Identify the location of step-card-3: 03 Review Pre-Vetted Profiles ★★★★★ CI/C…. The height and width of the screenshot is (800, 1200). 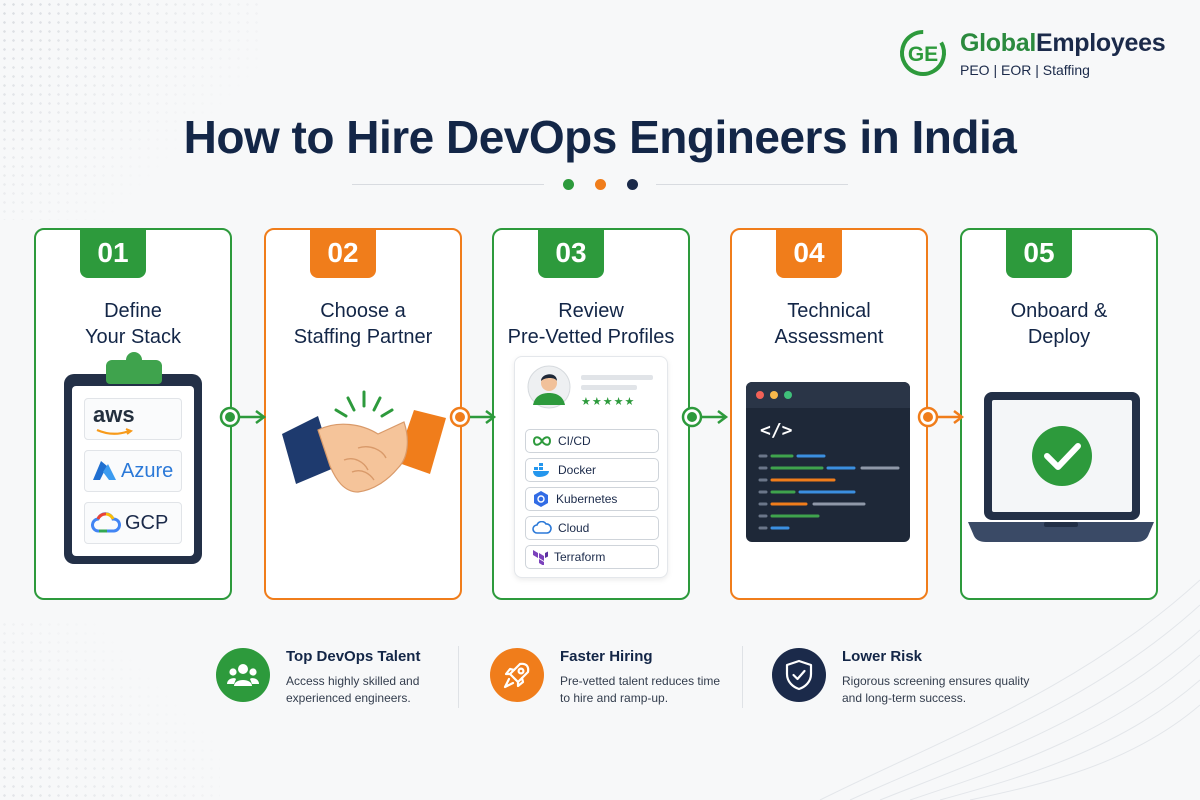
(591, 414).